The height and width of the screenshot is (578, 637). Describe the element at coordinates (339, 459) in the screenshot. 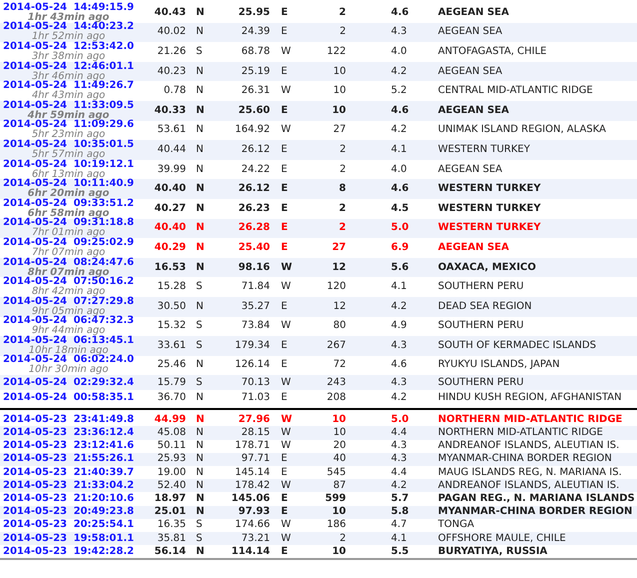

I see `depth-cell-text: 40` at that location.